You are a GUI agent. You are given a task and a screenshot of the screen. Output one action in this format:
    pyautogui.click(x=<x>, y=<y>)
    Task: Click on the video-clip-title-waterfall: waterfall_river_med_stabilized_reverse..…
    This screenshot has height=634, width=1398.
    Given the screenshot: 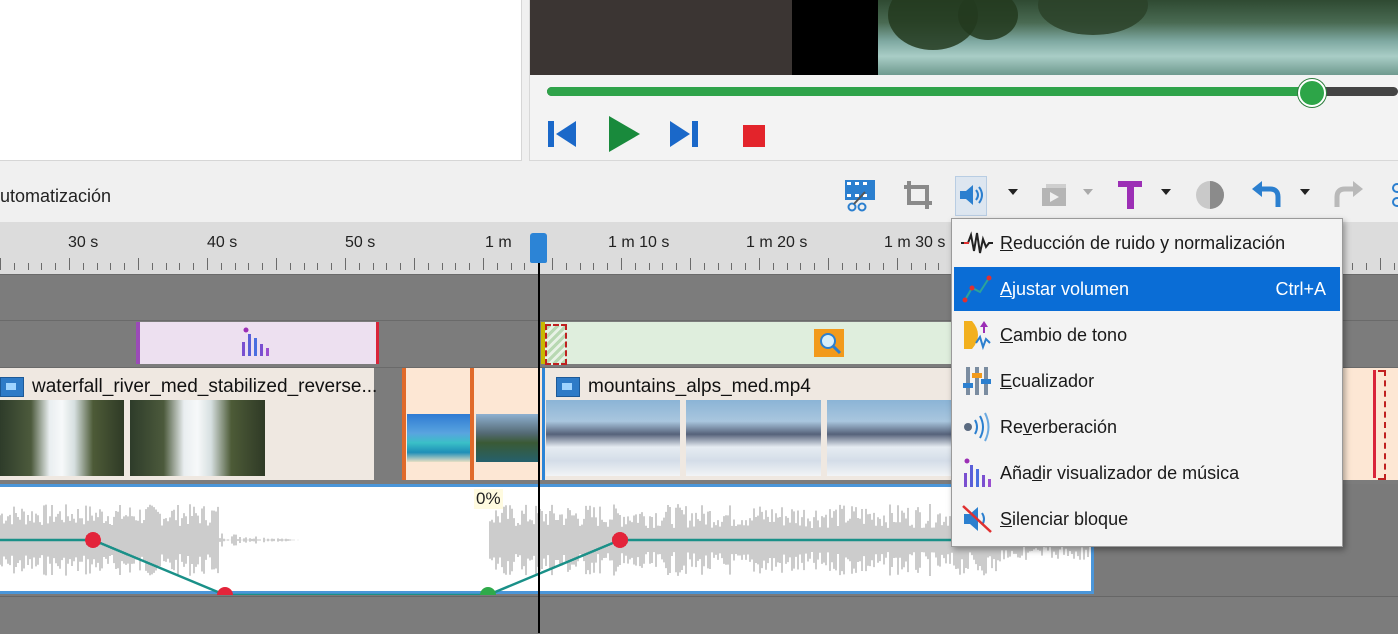 What is the action you would take?
    pyautogui.click(x=188, y=387)
    